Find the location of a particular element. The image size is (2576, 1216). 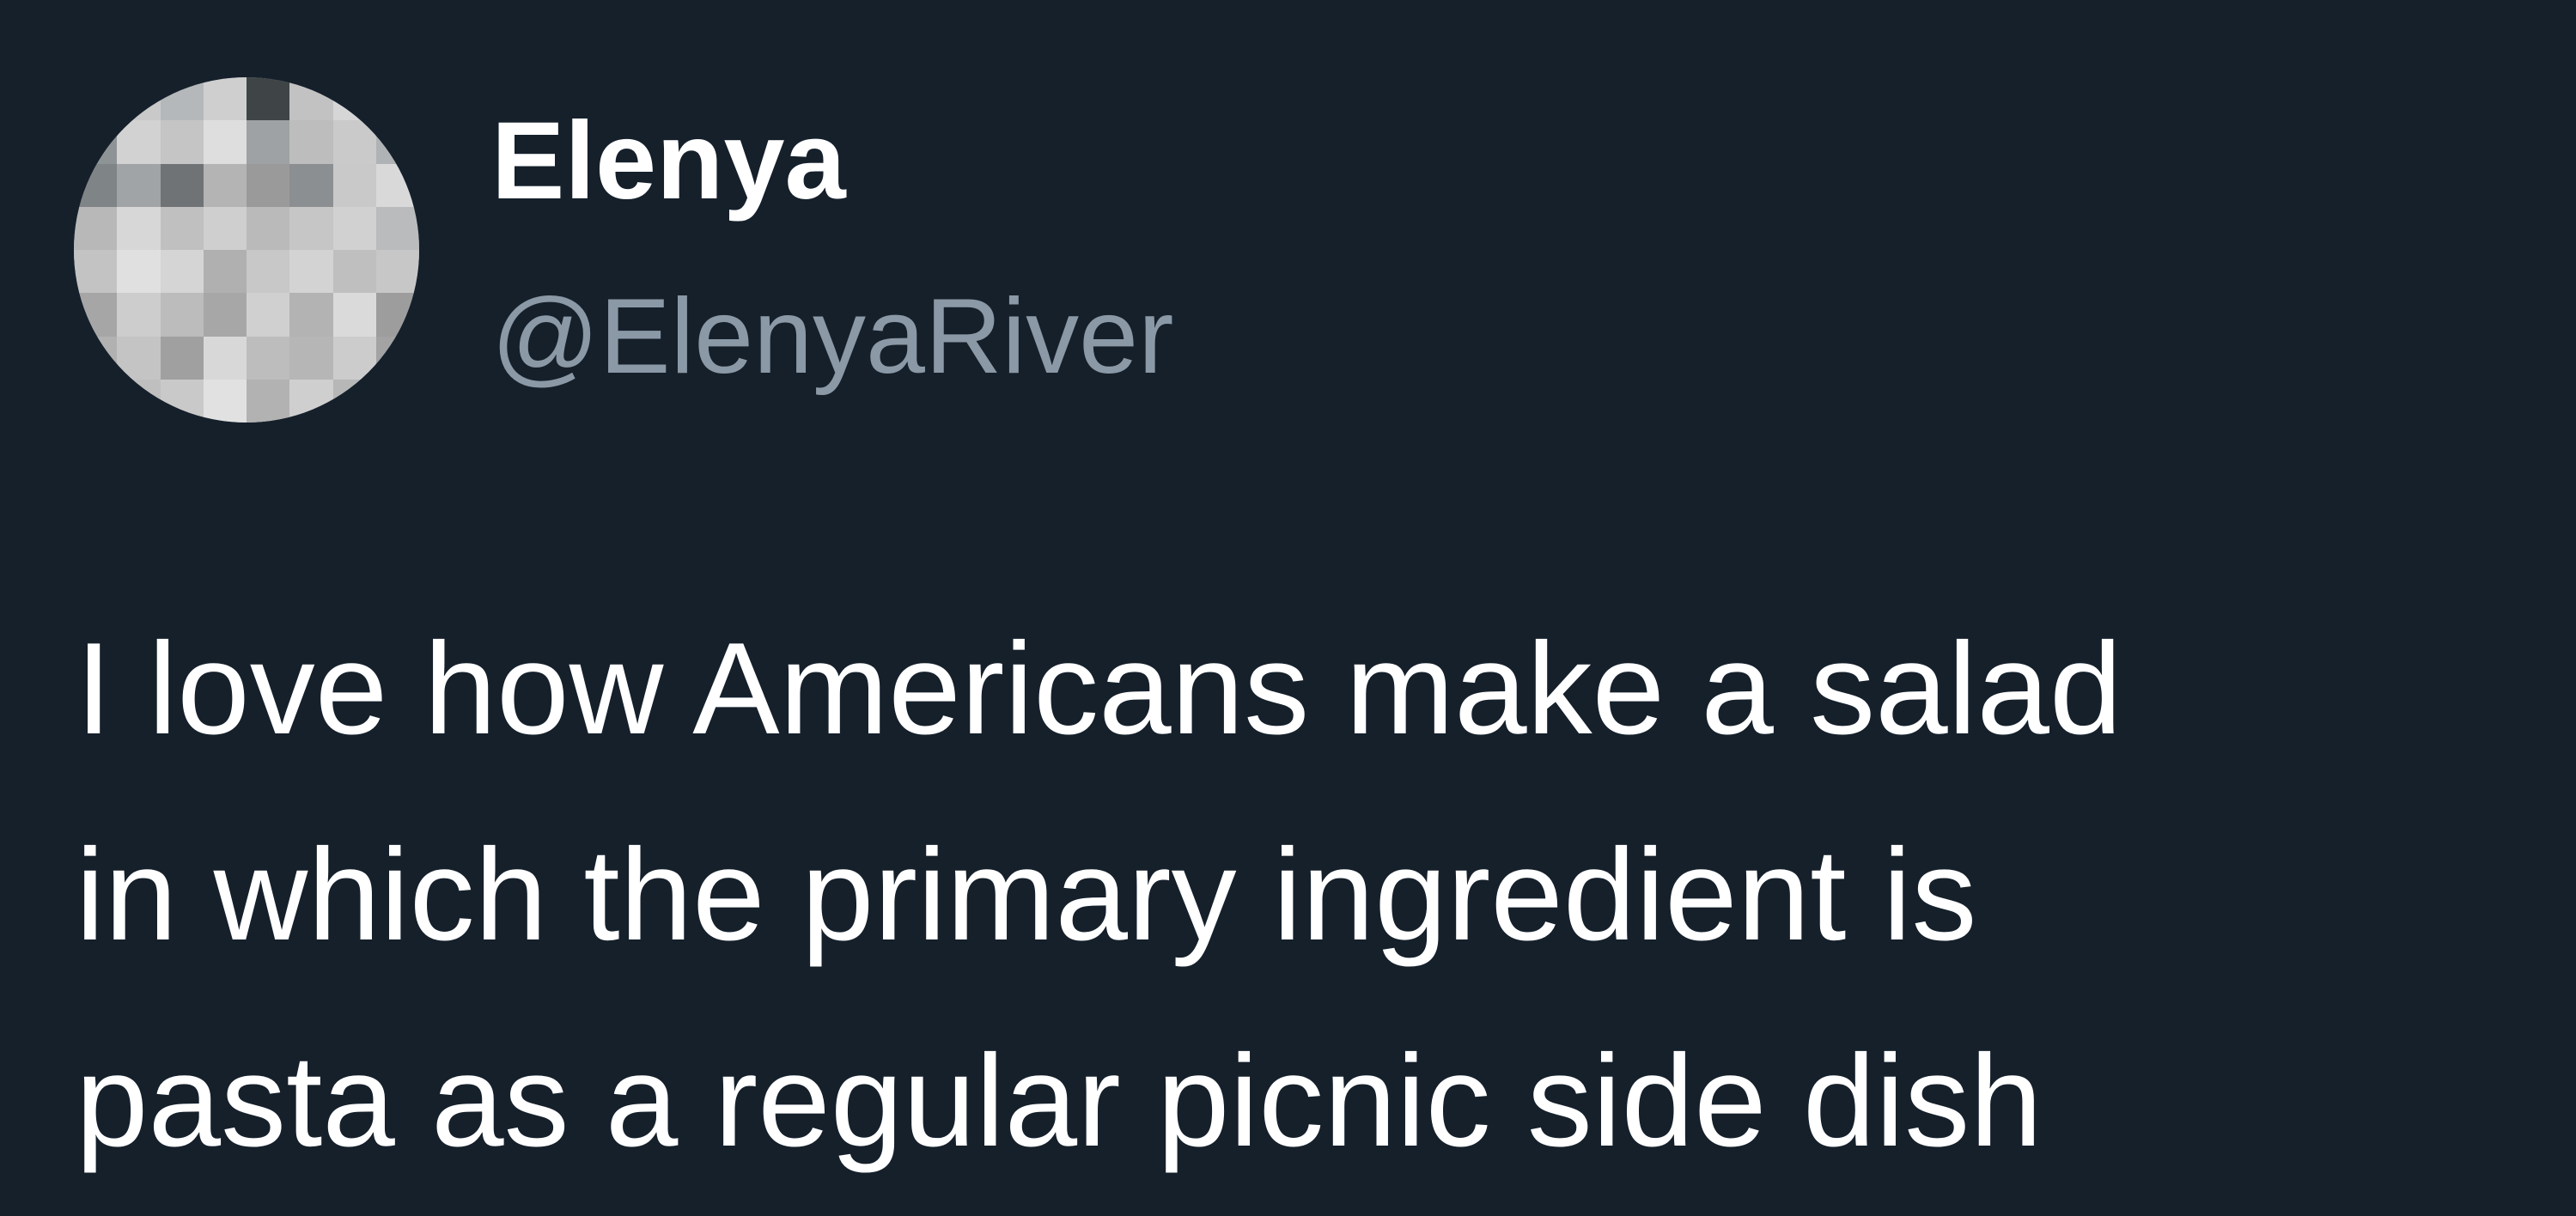

avatar is located at coordinates (246, 250).